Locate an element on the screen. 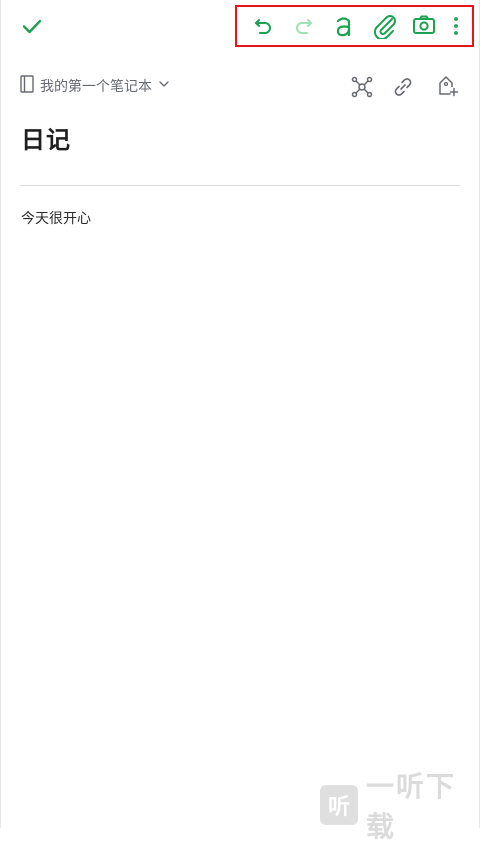 The height and width of the screenshot is (845, 480). title-divider is located at coordinates (240, 185).